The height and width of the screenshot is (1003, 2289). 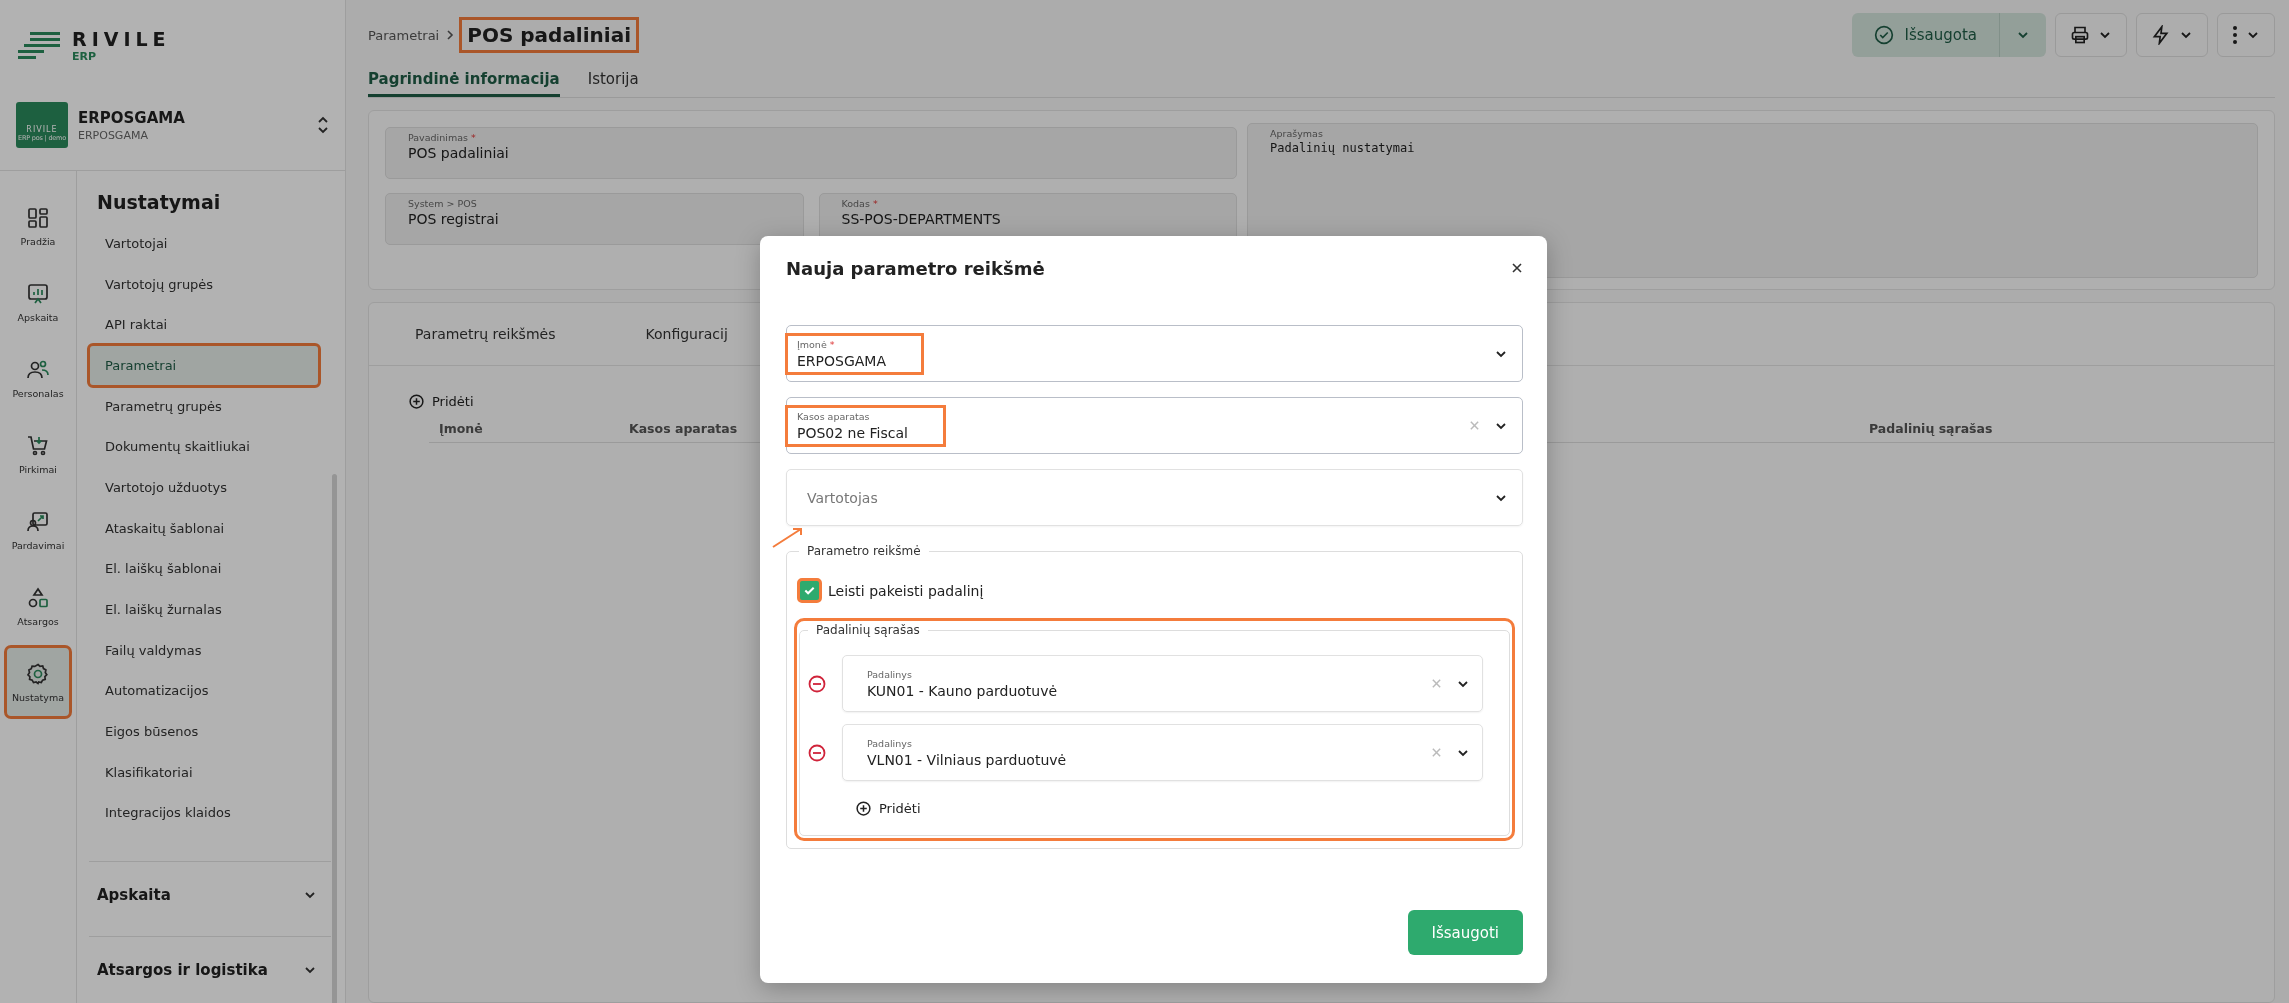 I want to click on tab: Istorija, so click(x=613, y=83).